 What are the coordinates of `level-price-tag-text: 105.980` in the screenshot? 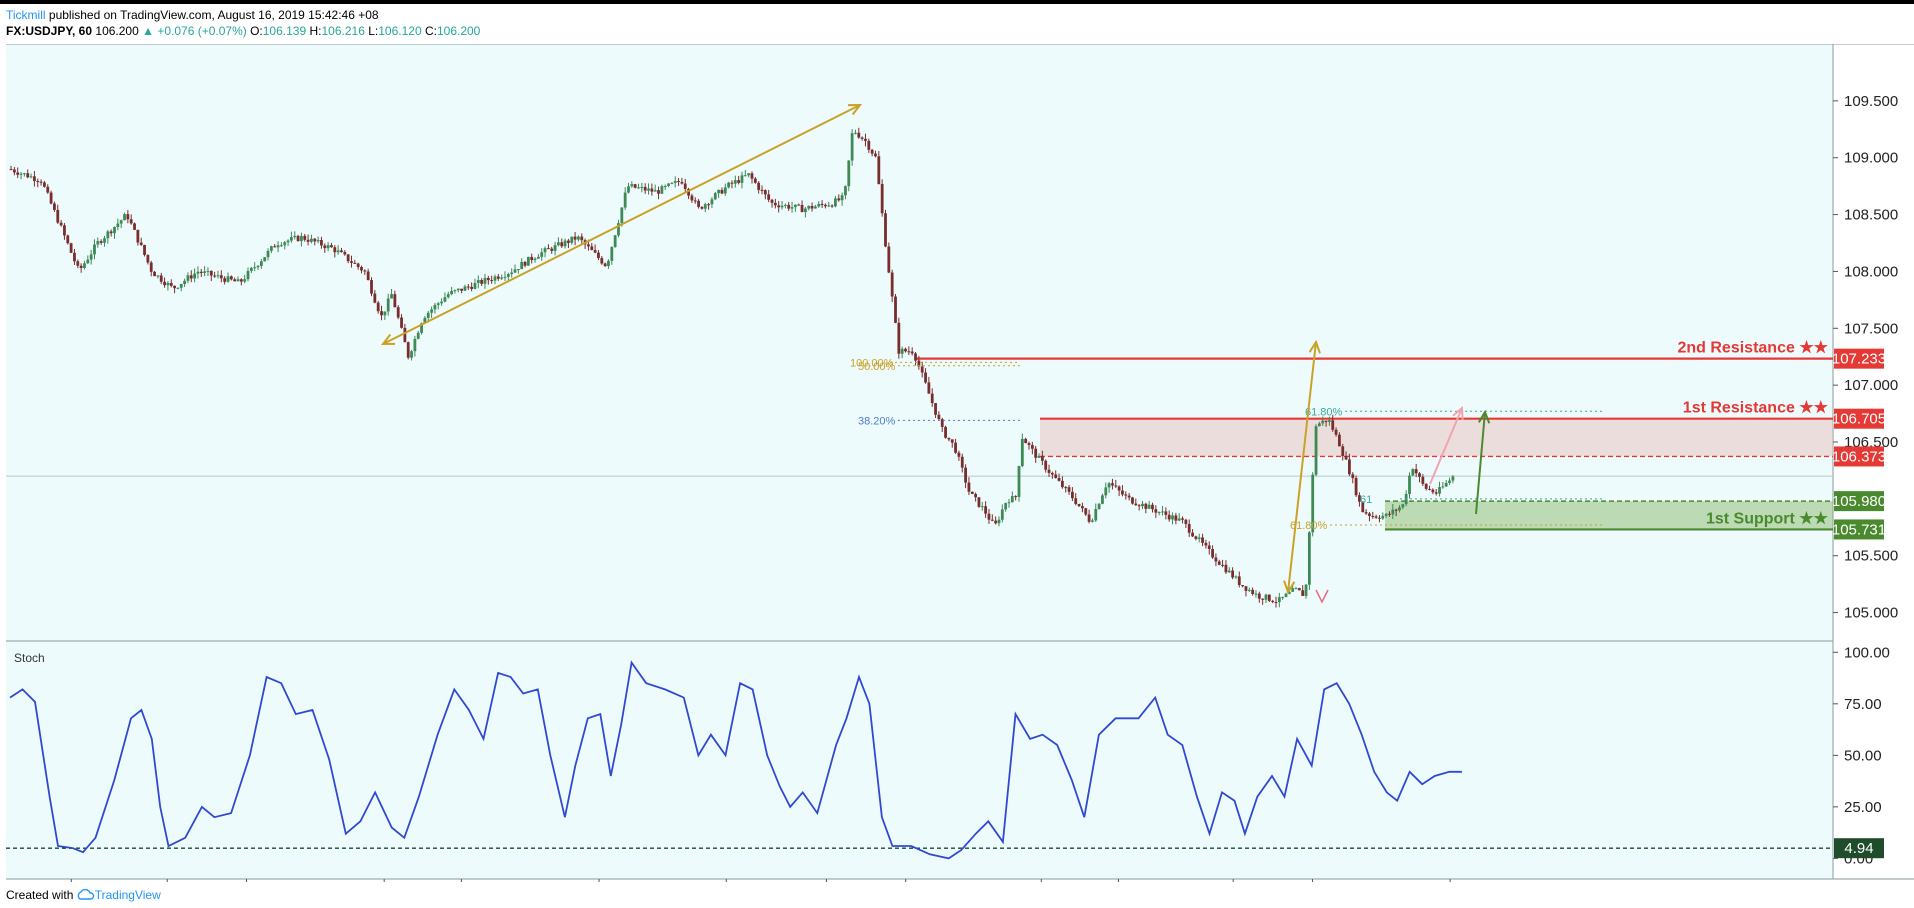 It's located at (1859, 501).